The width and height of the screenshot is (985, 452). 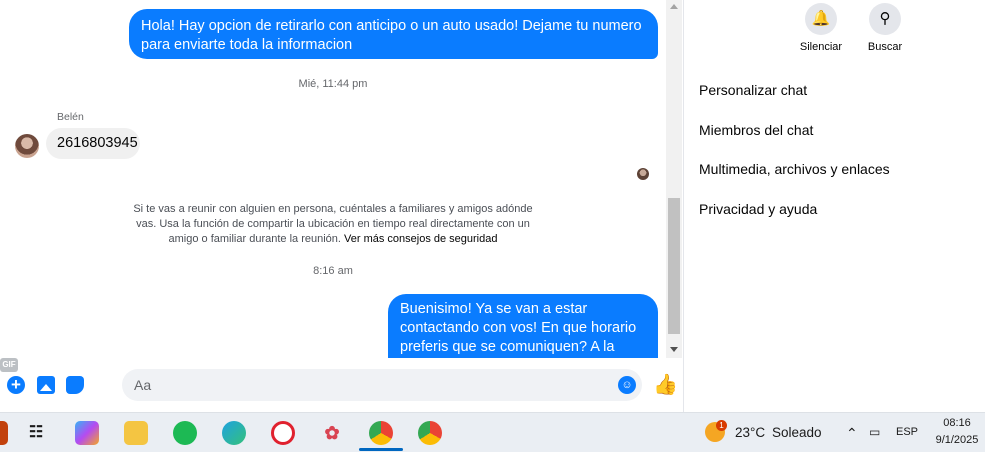 What do you see at coordinates (674, 6) in the screenshot?
I see `scroll-up-arrow-icon` at bounding box center [674, 6].